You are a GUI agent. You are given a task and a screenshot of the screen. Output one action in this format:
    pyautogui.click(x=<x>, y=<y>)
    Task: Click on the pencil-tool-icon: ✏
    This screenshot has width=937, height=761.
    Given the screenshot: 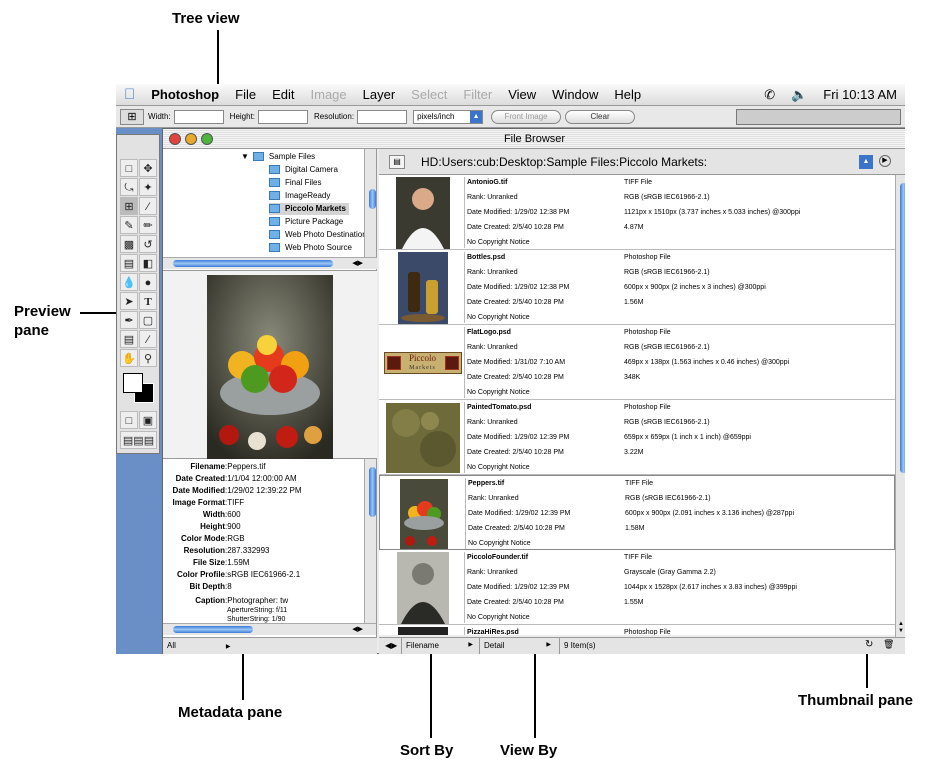 What is the action you would take?
    pyautogui.click(x=148, y=225)
    